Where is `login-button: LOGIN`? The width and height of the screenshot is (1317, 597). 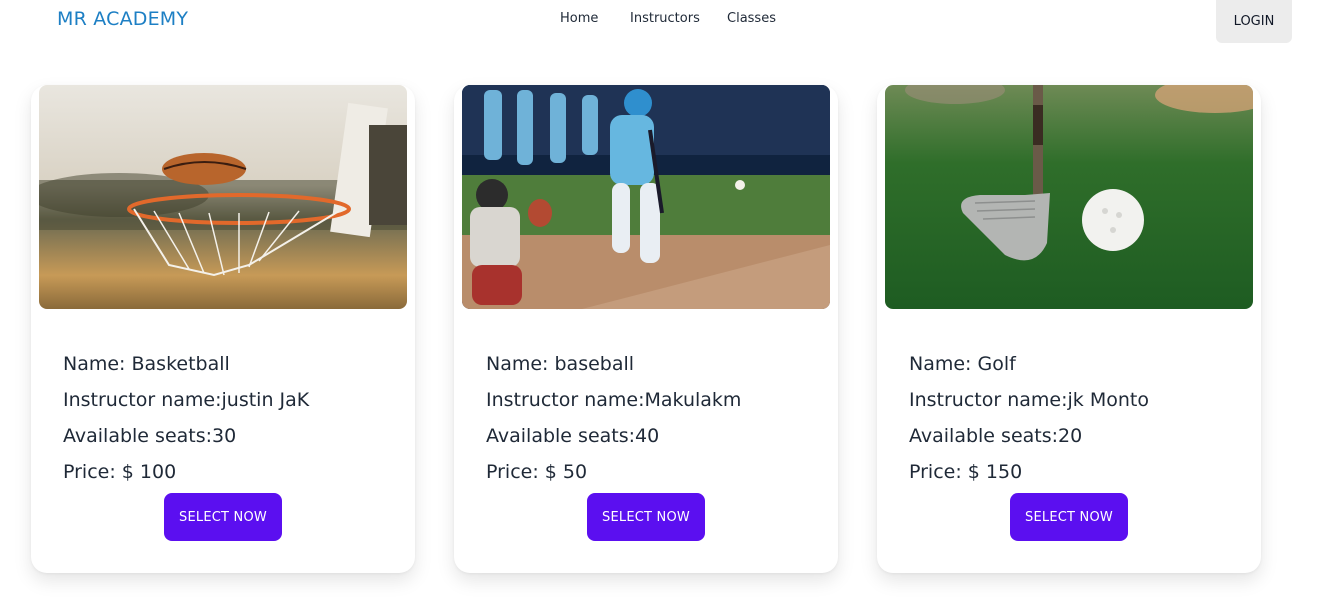
login-button: LOGIN is located at coordinates (1254, 21).